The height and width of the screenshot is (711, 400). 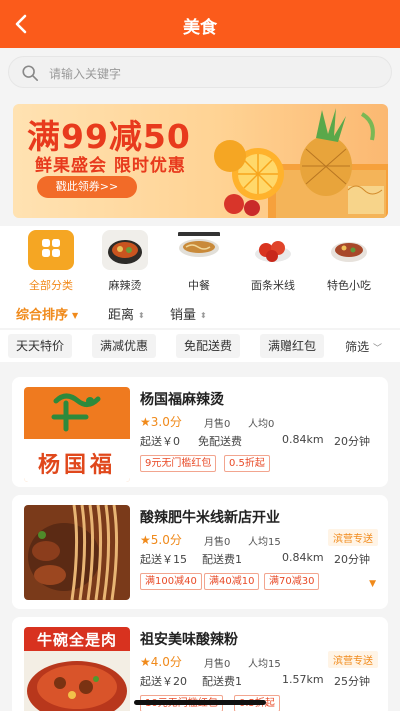 I want to click on filter-bar: 天天特价 满减优惠 免配送费 满赠红包 筛选 ﹀, so click(x=200, y=346).